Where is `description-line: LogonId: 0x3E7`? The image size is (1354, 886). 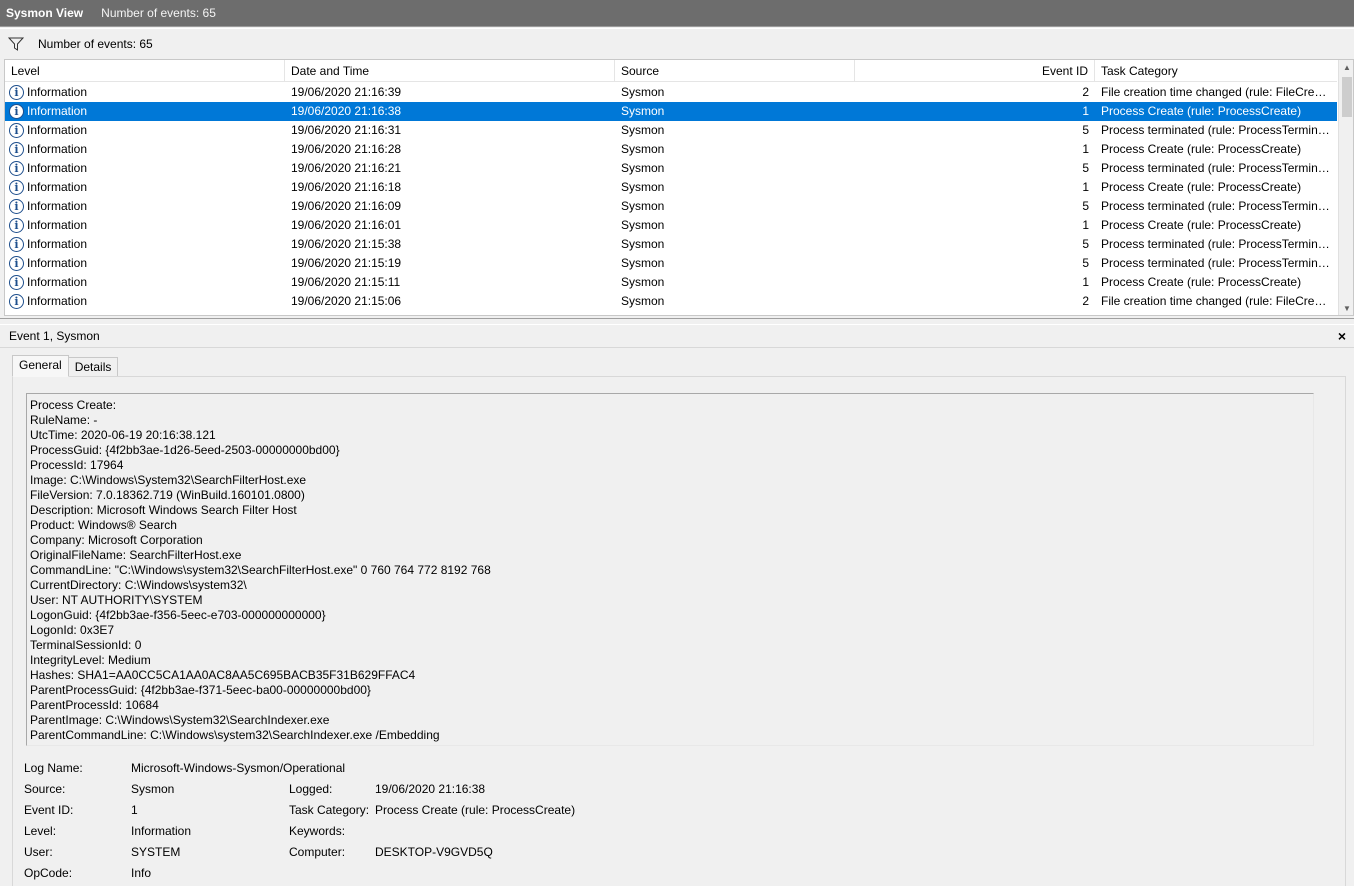
description-line: LogonId: 0x3E7 is located at coordinates (72, 630).